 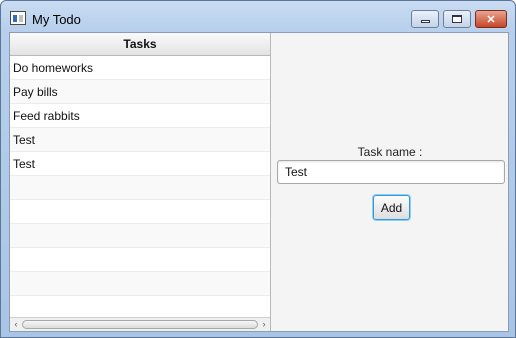 I want to click on minimize-button, so click(x=425, y=19).